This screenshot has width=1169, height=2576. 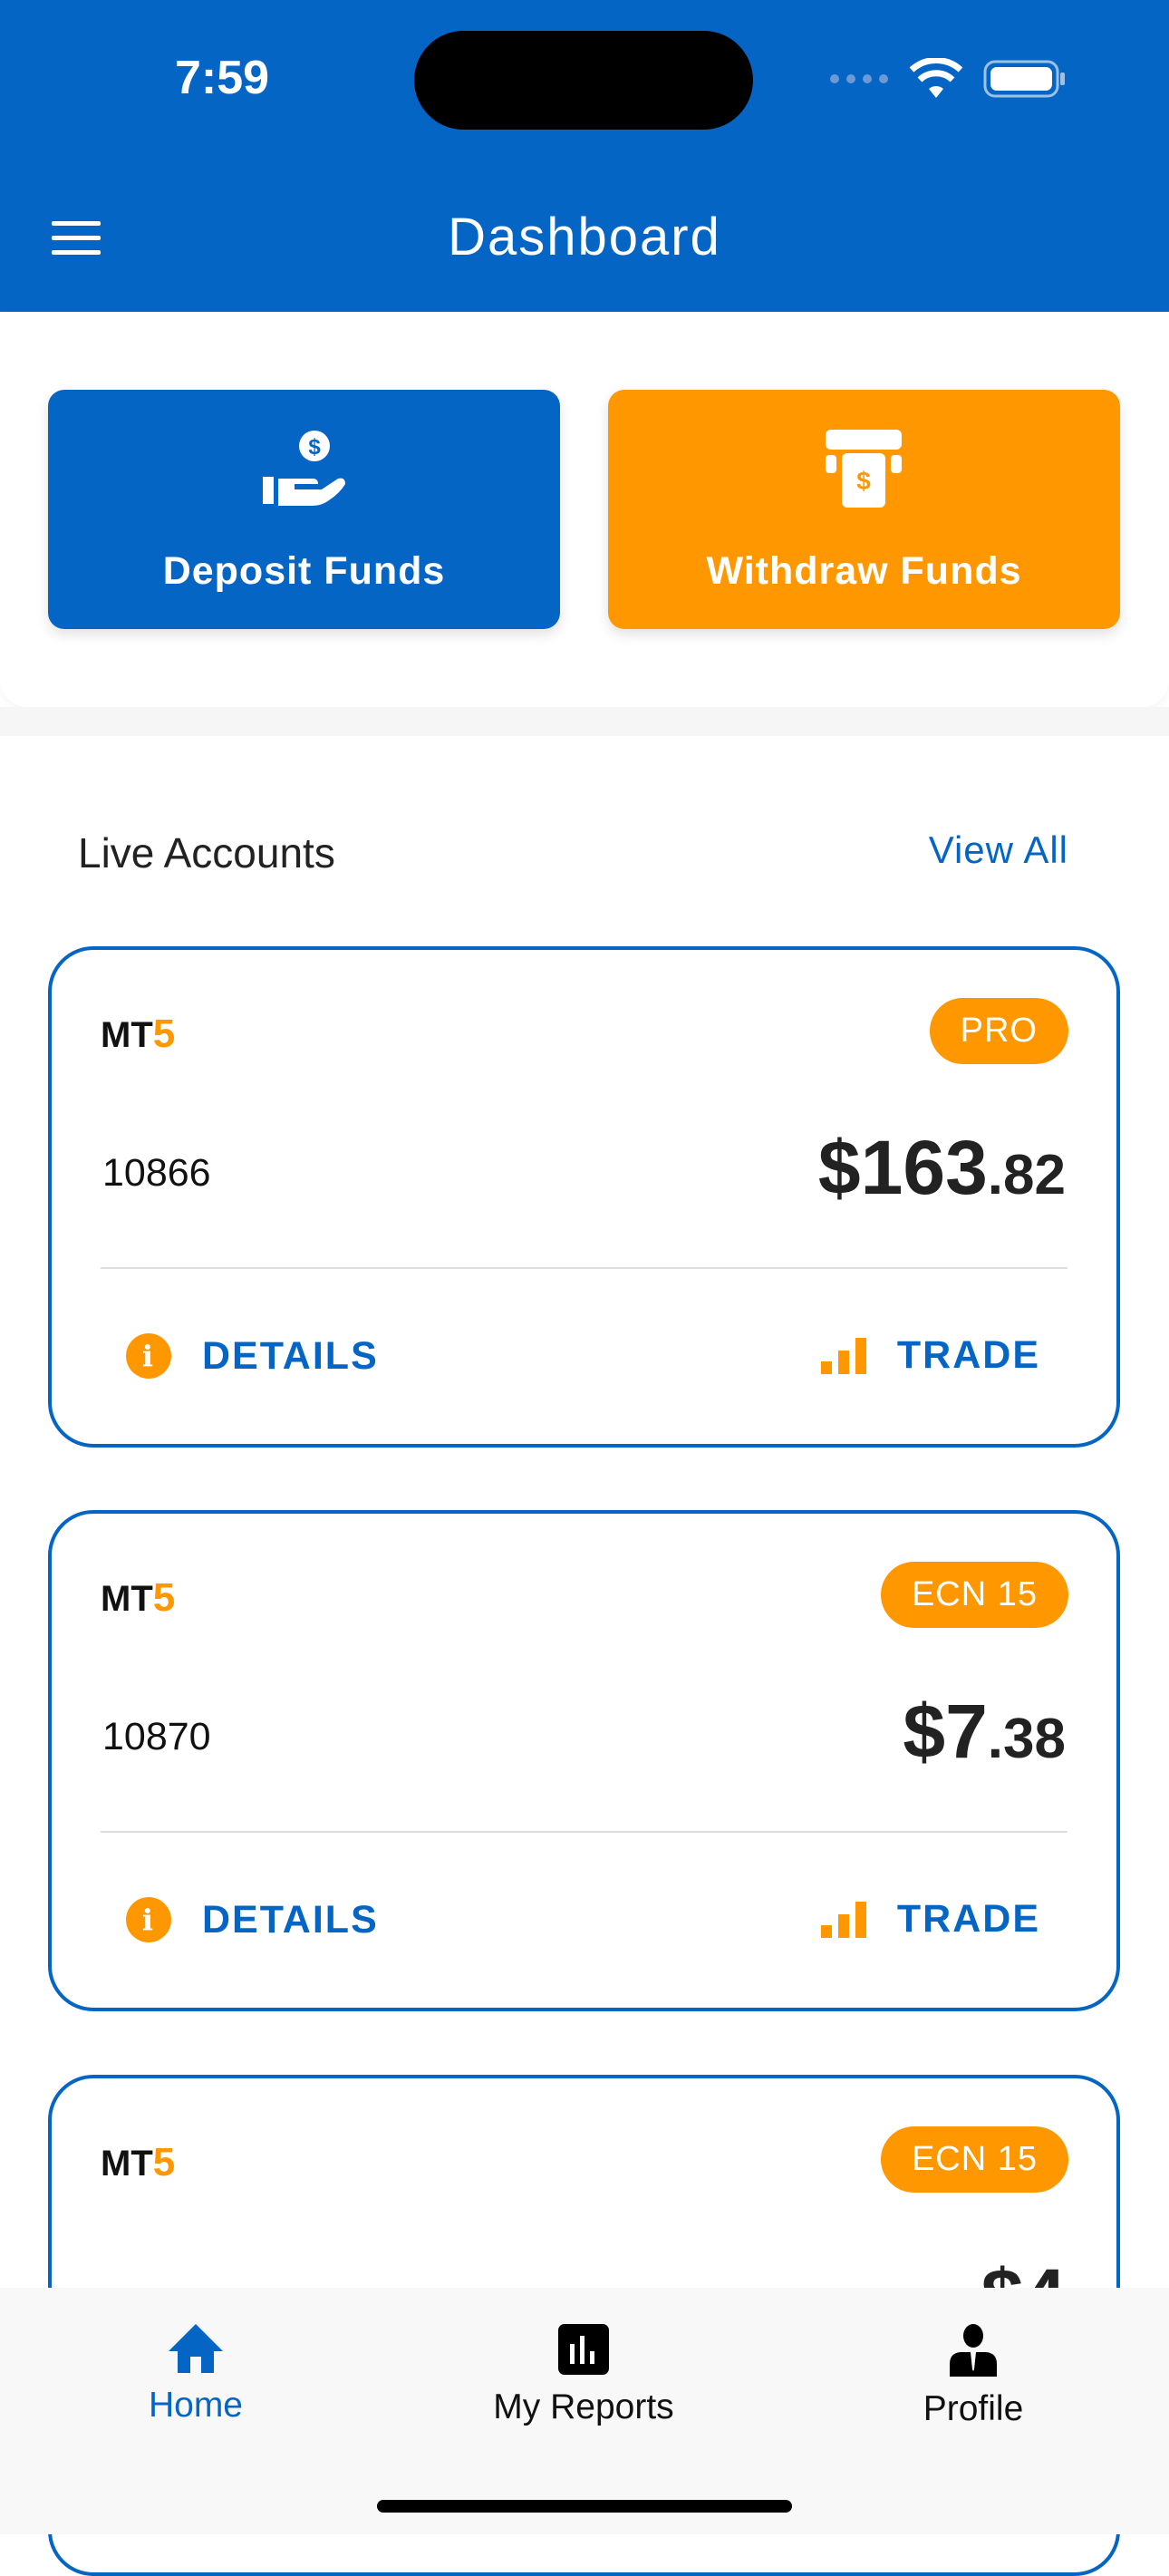 What do you see at coordinates (583, 80) in the screenshot?
I see `dynamic-island` at bounding box center [583, 80].